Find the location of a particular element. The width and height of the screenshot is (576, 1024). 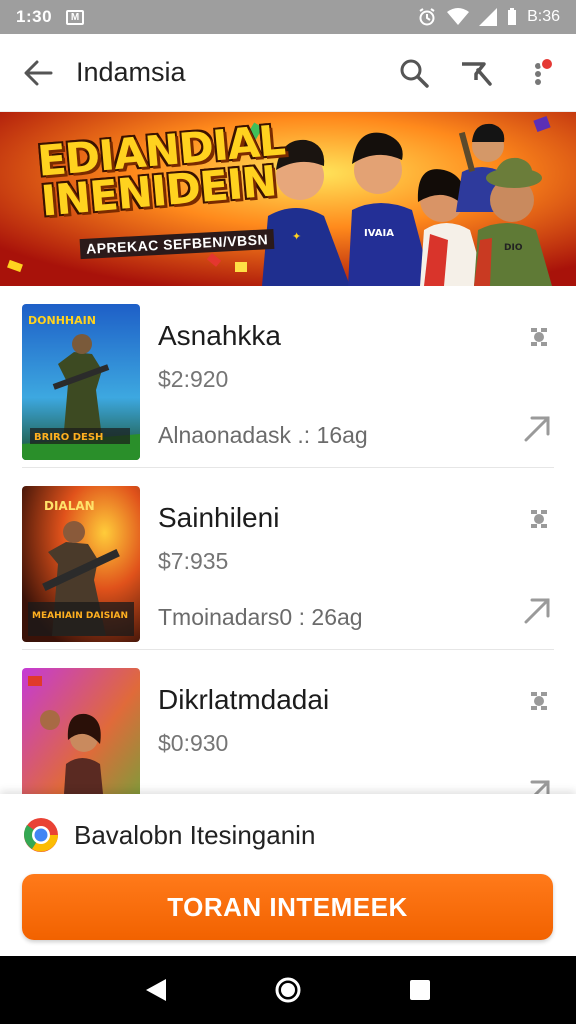

nav-home-button is located at coordinates (288, 990).